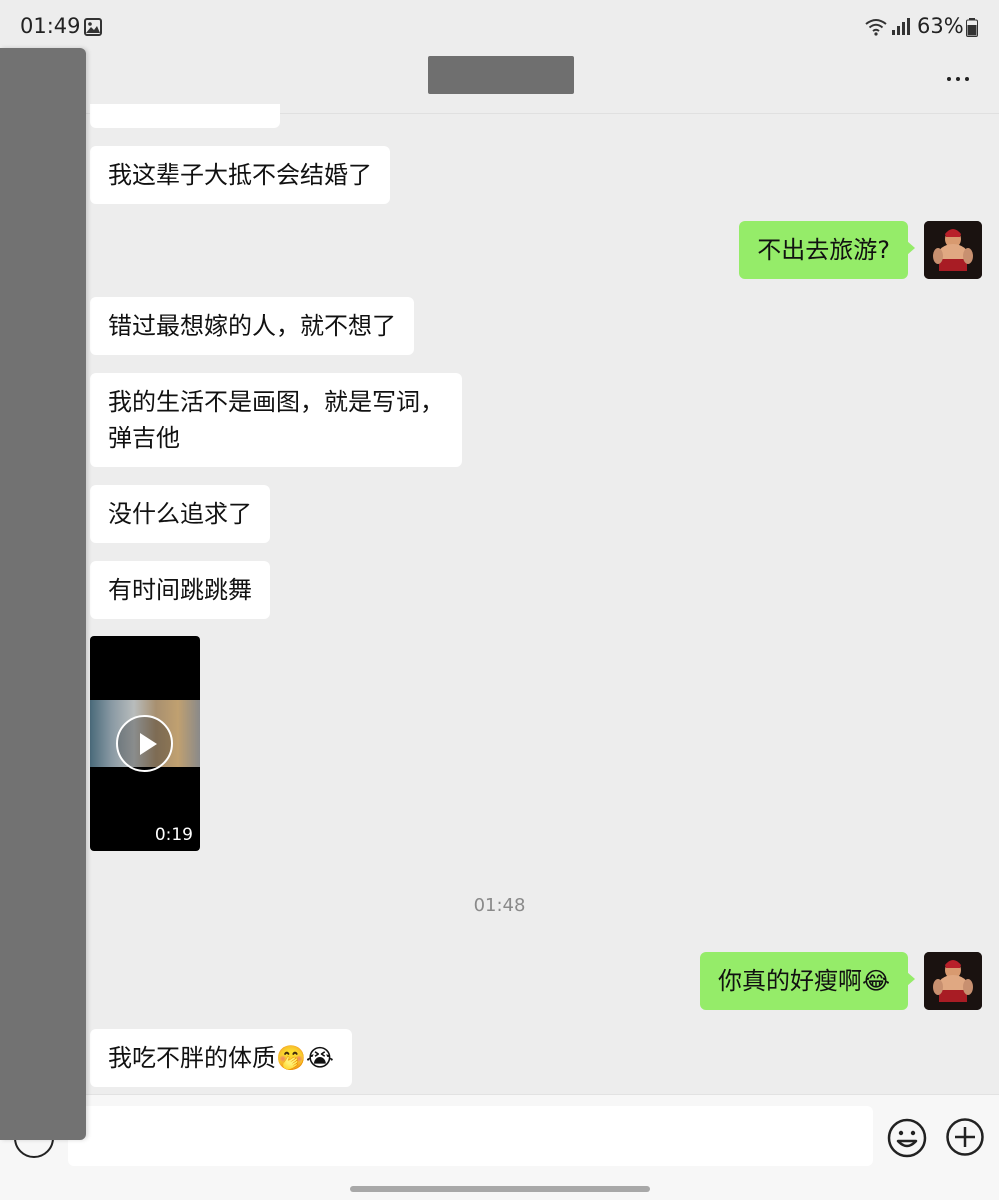  I want to click on battery-percentage: 63%, so click(940, 26).